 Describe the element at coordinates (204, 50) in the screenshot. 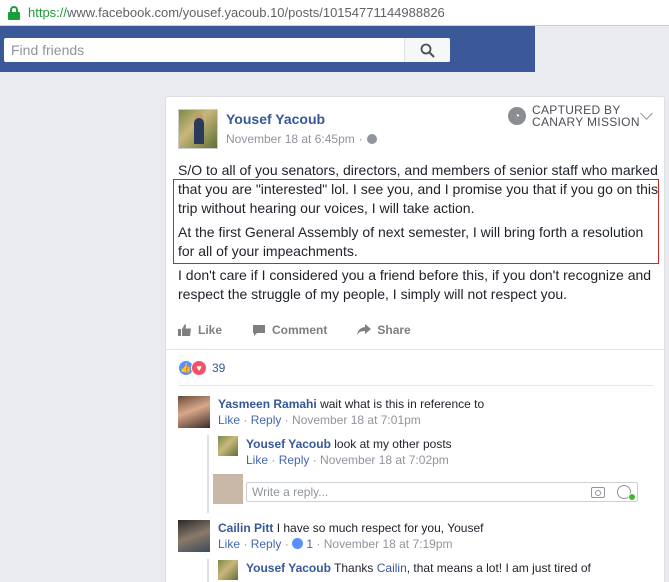

I see `search-input` at that location.